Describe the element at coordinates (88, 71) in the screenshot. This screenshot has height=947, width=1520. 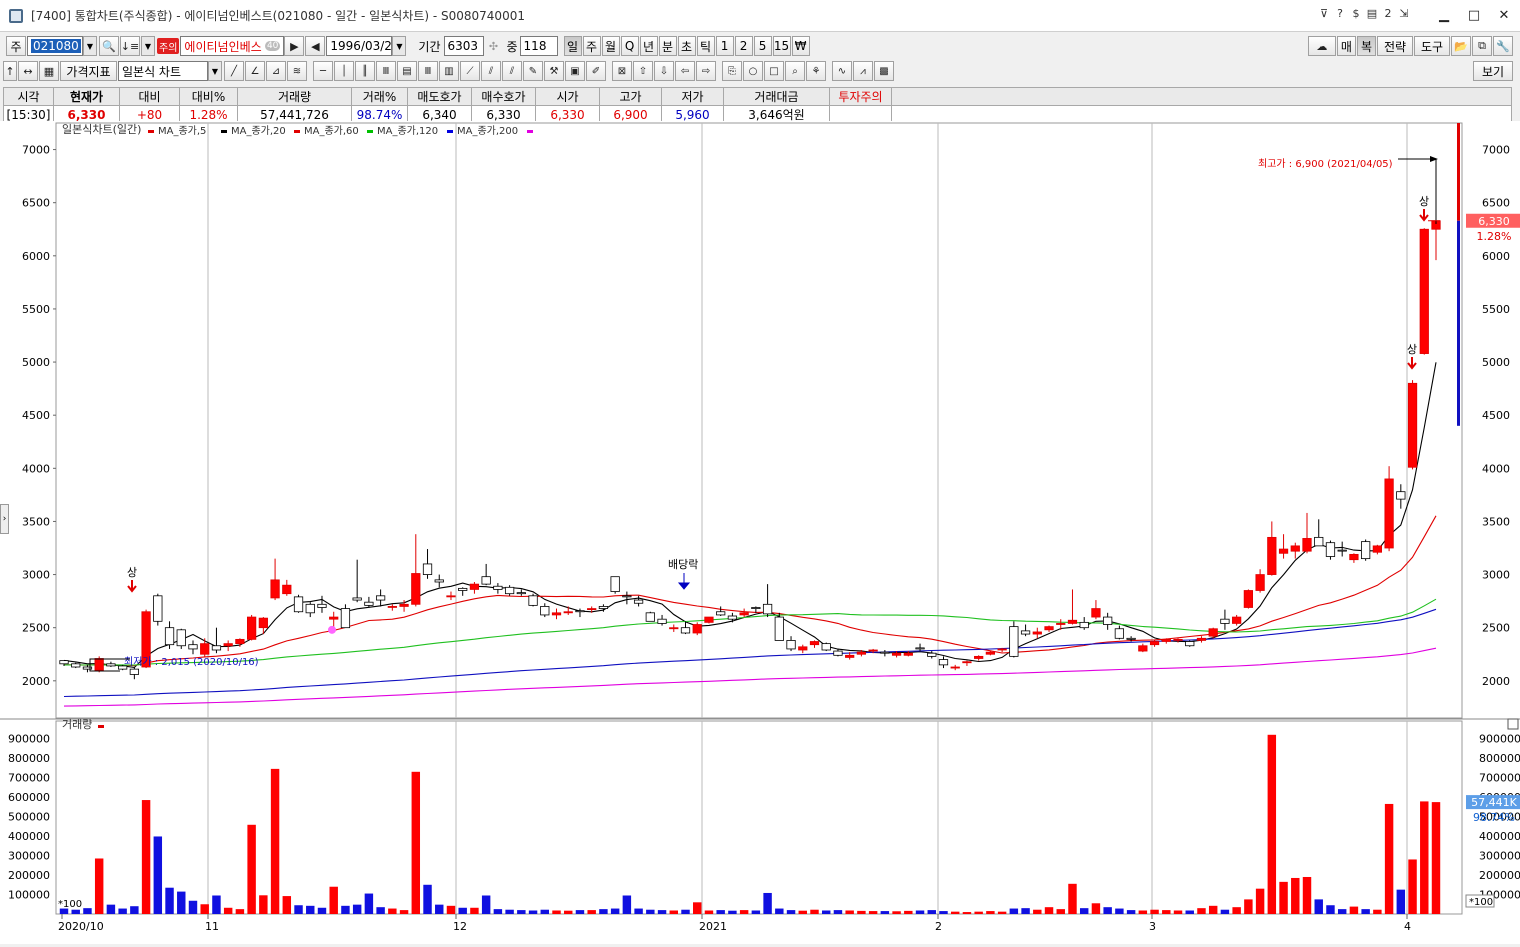
I see `indicator-button: 가격지표` at that location.